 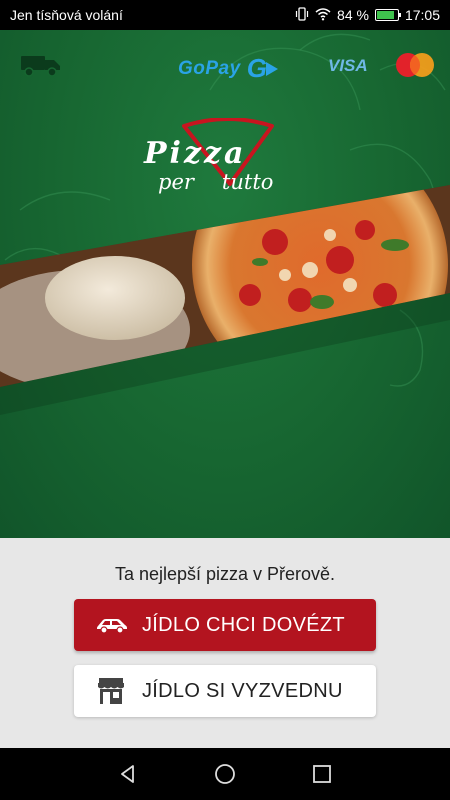 What do you see at coordinates (322, 774) in the screenshot?
I see `recents-icon` at bounding box center [322, 774].